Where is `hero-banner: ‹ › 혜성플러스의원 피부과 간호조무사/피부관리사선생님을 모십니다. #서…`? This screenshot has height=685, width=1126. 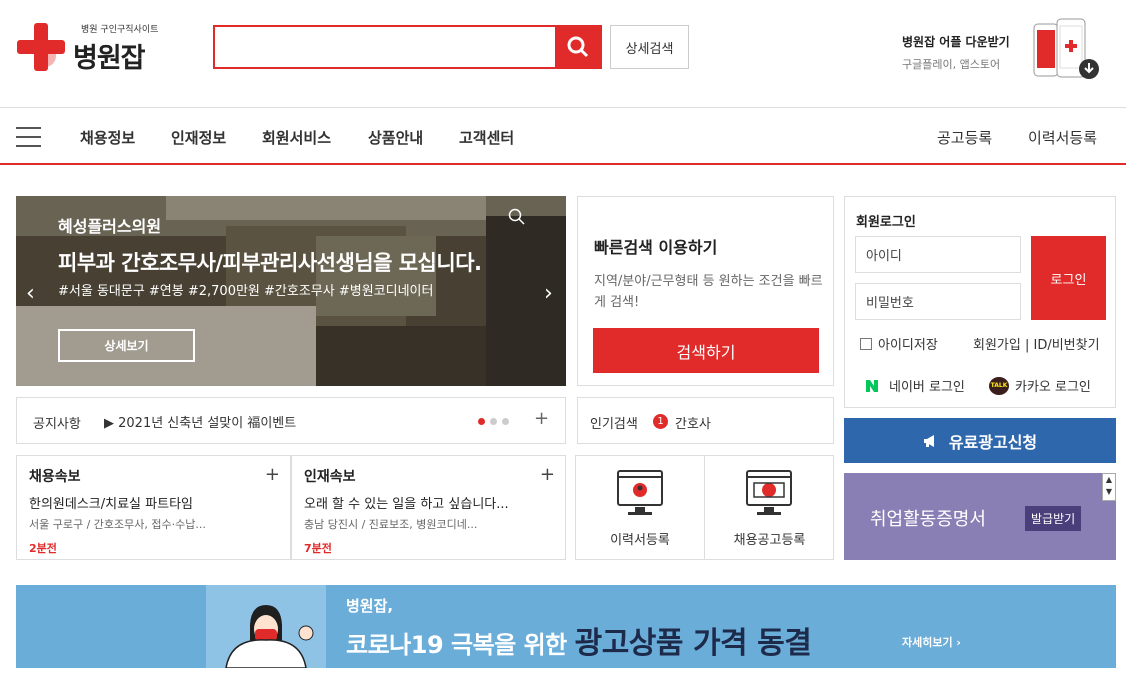
hero-banner: ‹ › 혜성플러스의원 피부과 간호조무사/피부관리사선생님을 모십니다. #서… is located at coordinates (291, 291).